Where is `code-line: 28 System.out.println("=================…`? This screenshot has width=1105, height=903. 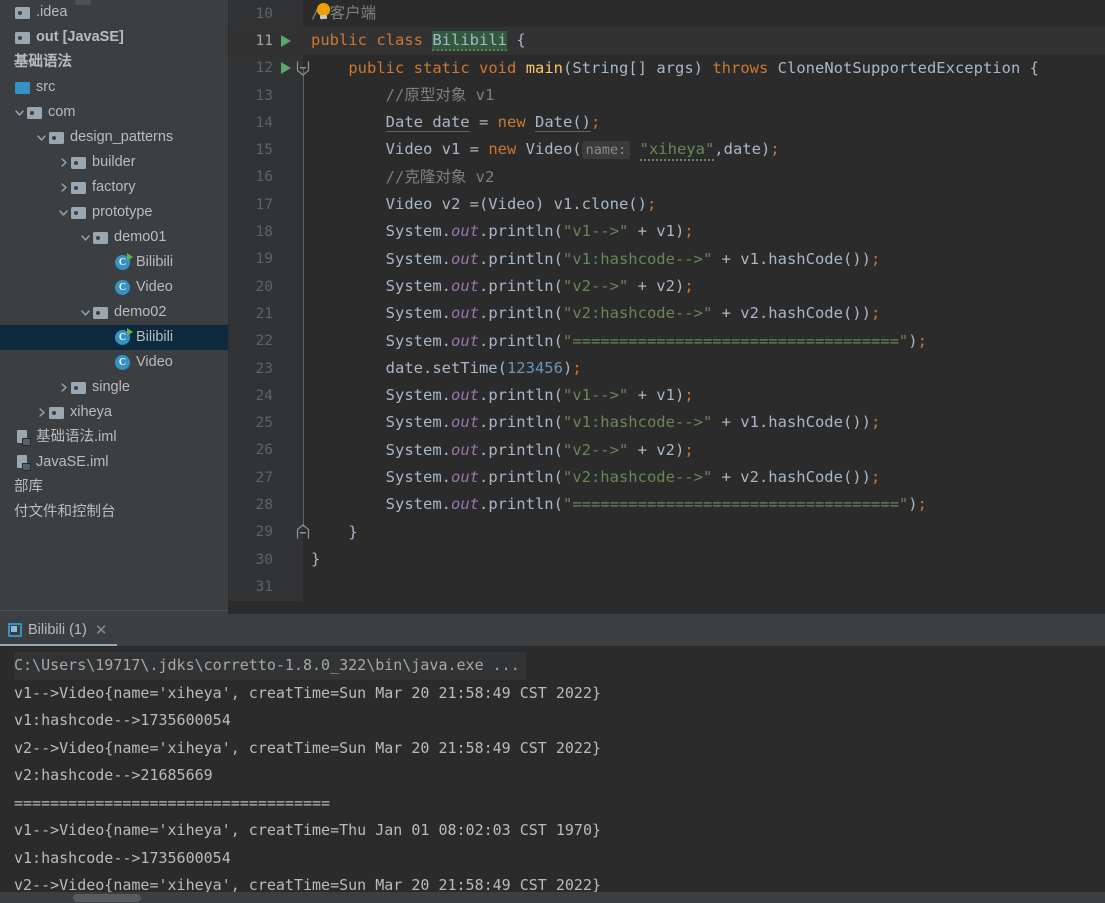
code-line: 28 System.out.println("=================… is located at coordinates (667, 505).